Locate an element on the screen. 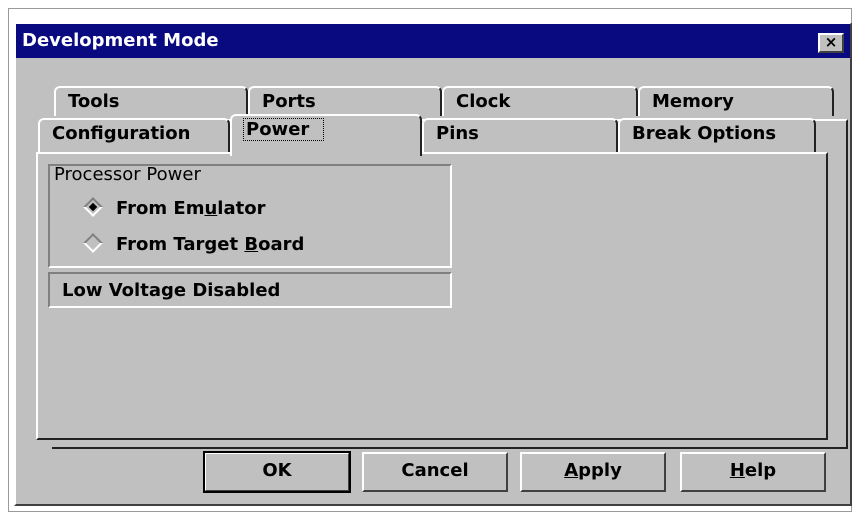  cancel-button: Cancel is located at coordinates (435, 472).